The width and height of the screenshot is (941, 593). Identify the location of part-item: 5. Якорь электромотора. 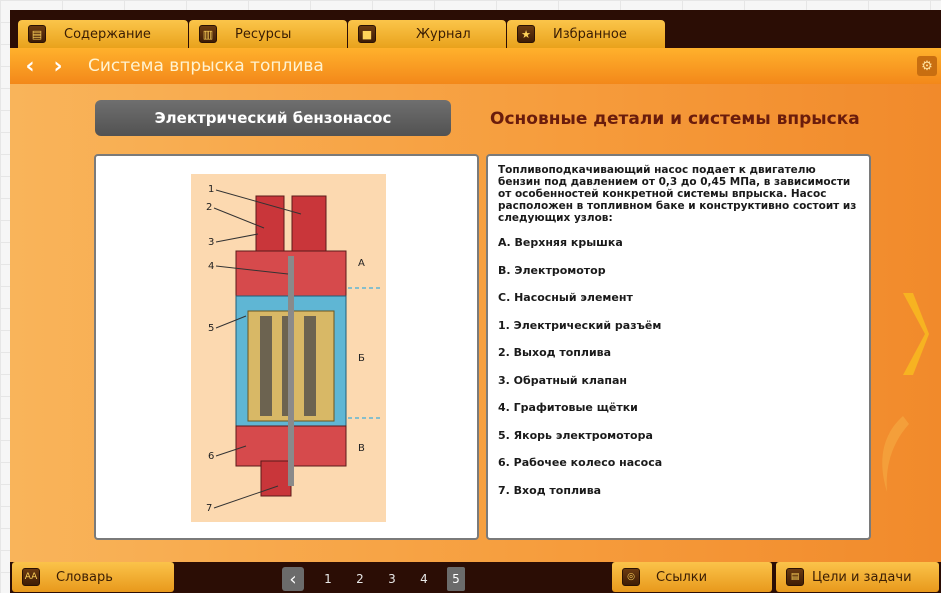
(575, 435).